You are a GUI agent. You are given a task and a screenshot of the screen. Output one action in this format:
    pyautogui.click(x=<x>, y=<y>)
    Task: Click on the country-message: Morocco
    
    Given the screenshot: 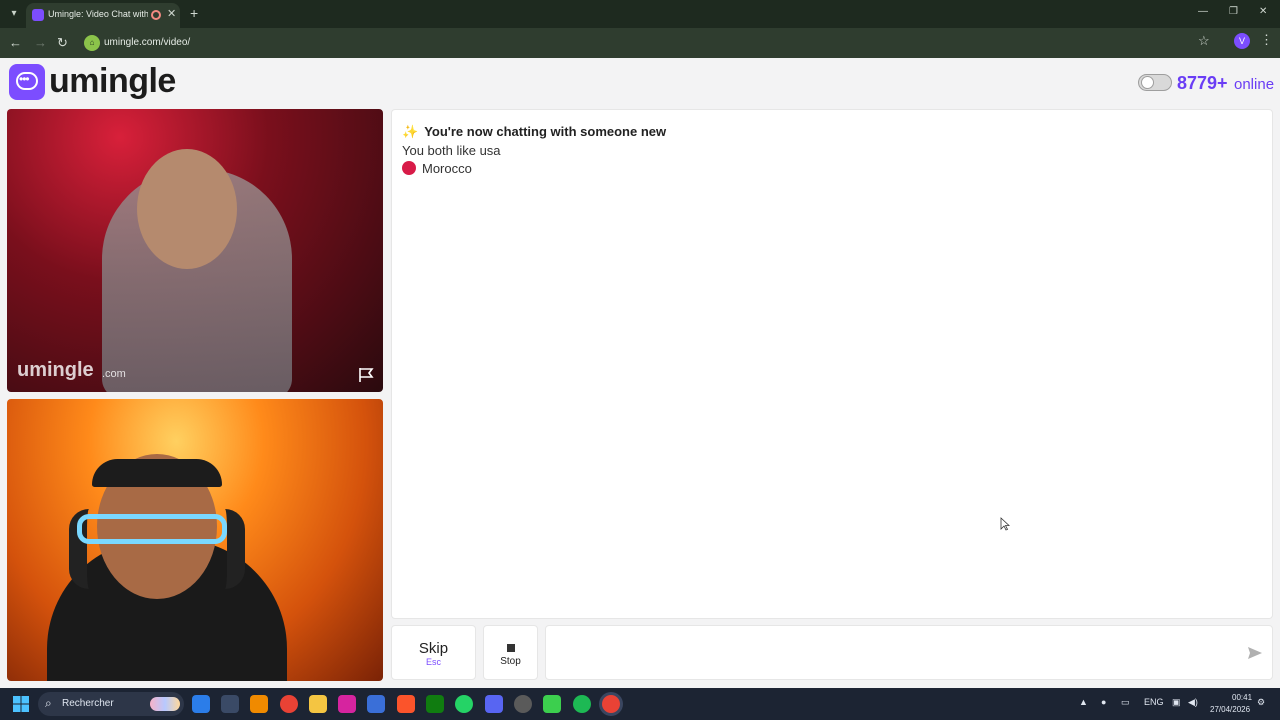 What is the action you would take?
    pyautogui.click(x=437, y=168)
    